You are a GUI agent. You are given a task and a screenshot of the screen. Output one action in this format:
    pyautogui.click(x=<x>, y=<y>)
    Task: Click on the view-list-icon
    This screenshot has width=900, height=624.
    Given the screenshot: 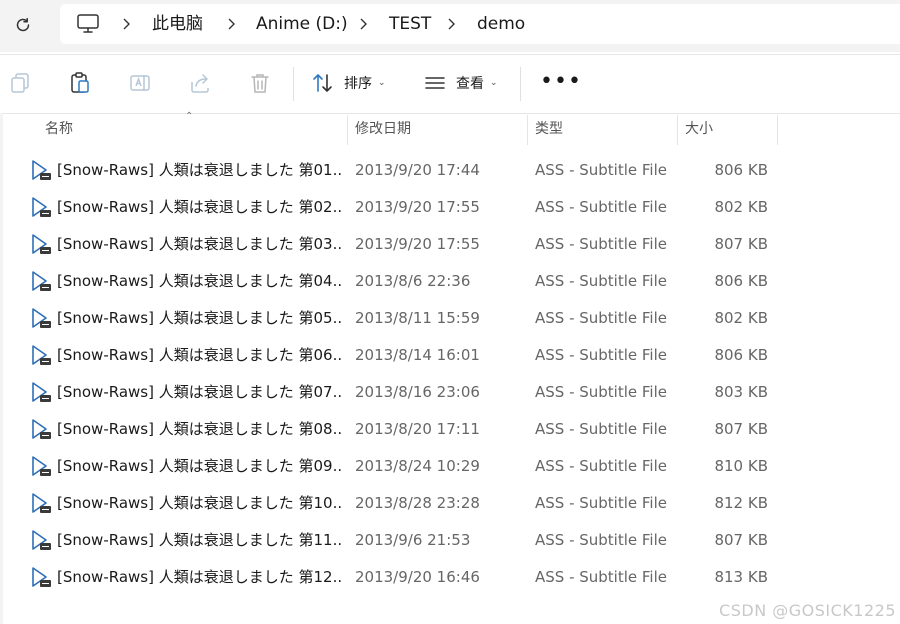 What is the action you would take?
    pyautogui.click(x=435, y=83)
    